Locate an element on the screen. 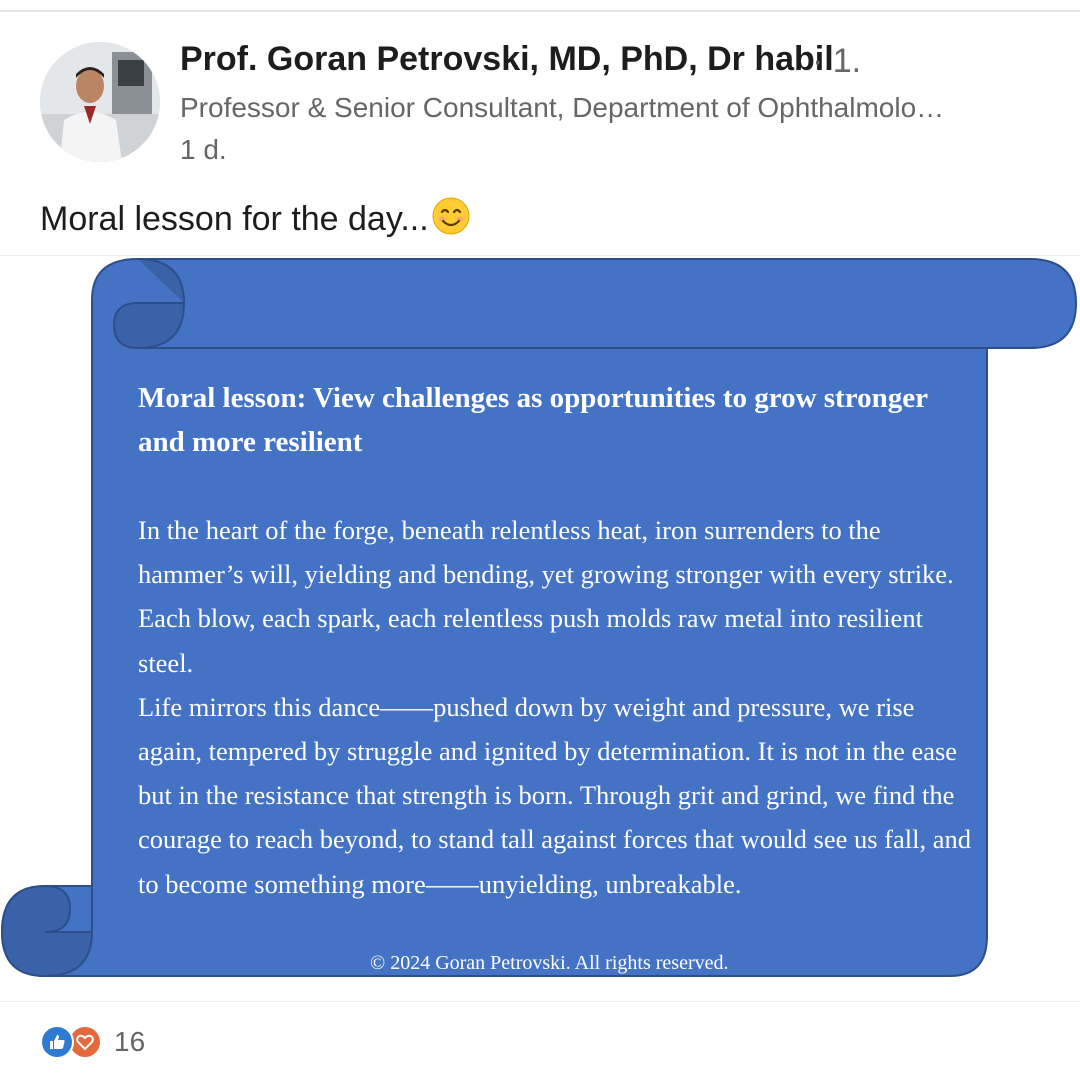 The width and height of the screenshot is (1080, 1080). author-avatar is located at coordinates (100, 102).